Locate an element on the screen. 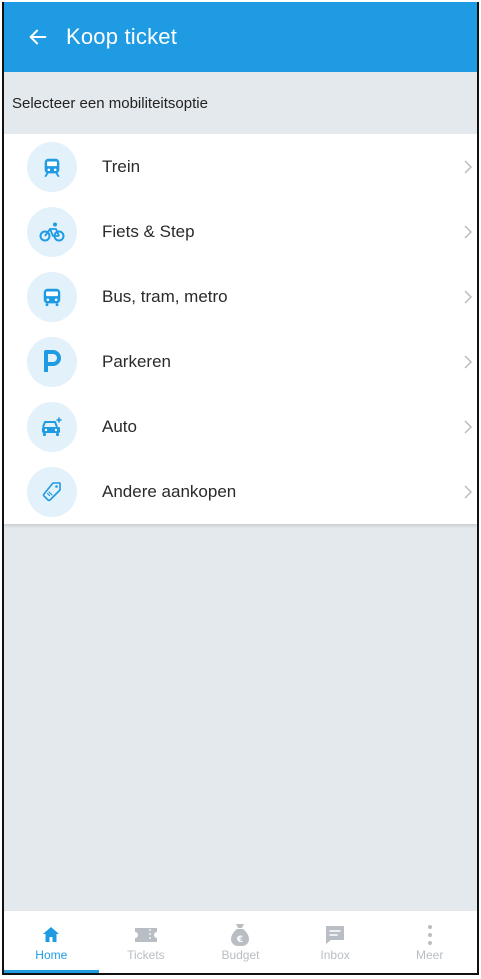  more-icon is located at coordinates (430, 935).